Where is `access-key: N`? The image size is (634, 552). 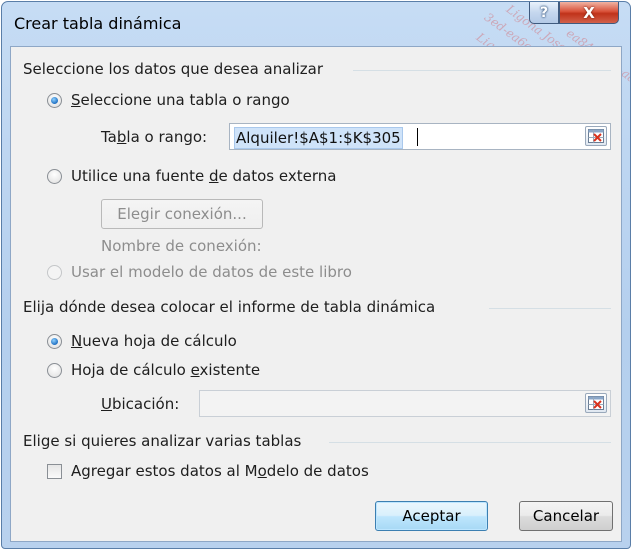 access-key: N is located at coordinates (77, 341).